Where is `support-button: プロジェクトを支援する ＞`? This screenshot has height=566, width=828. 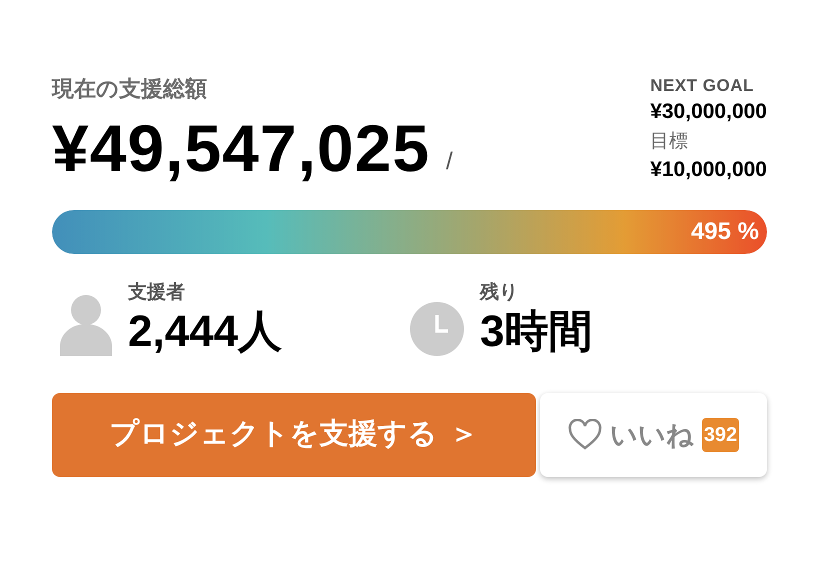
support-button: プロジェクトを支援する ＞ is located at coordinates (294, 435).